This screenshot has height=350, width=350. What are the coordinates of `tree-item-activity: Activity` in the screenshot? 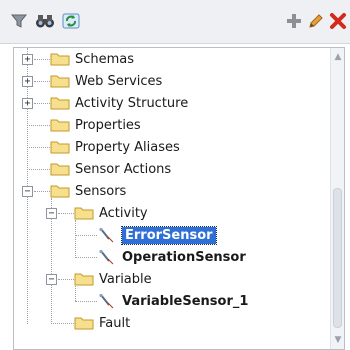 It's located at (111, 213).